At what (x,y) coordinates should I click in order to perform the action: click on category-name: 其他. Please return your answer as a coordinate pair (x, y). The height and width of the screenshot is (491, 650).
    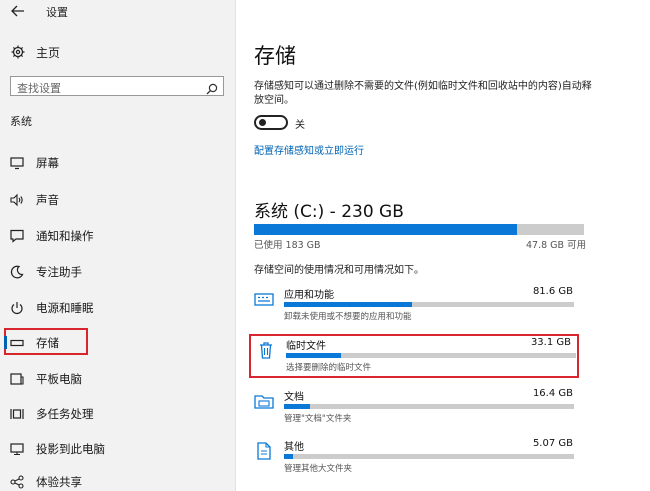
    Looking at the image, I should click on (294, 447).